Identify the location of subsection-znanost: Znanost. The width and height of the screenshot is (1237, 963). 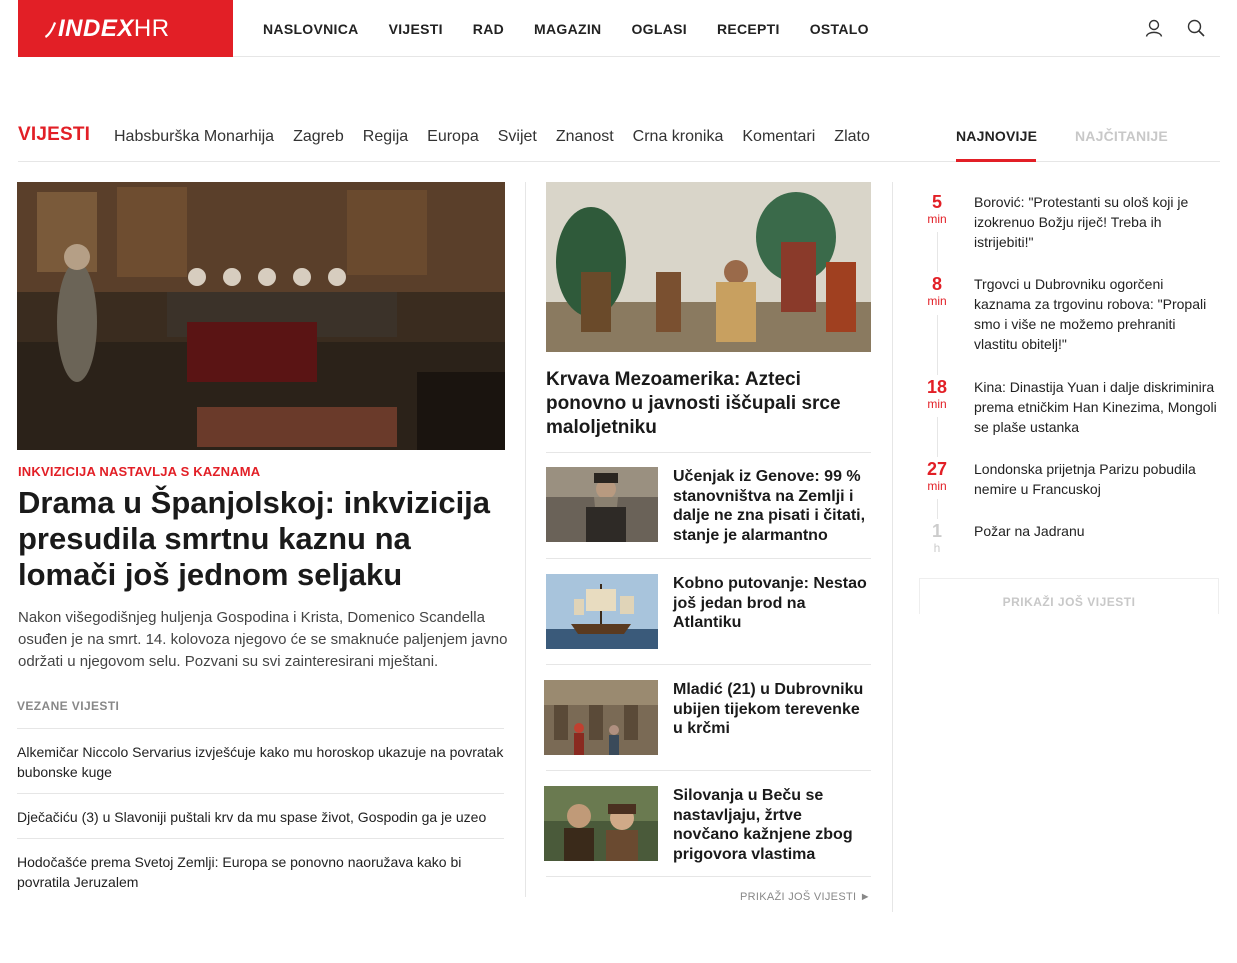
(585, 137).